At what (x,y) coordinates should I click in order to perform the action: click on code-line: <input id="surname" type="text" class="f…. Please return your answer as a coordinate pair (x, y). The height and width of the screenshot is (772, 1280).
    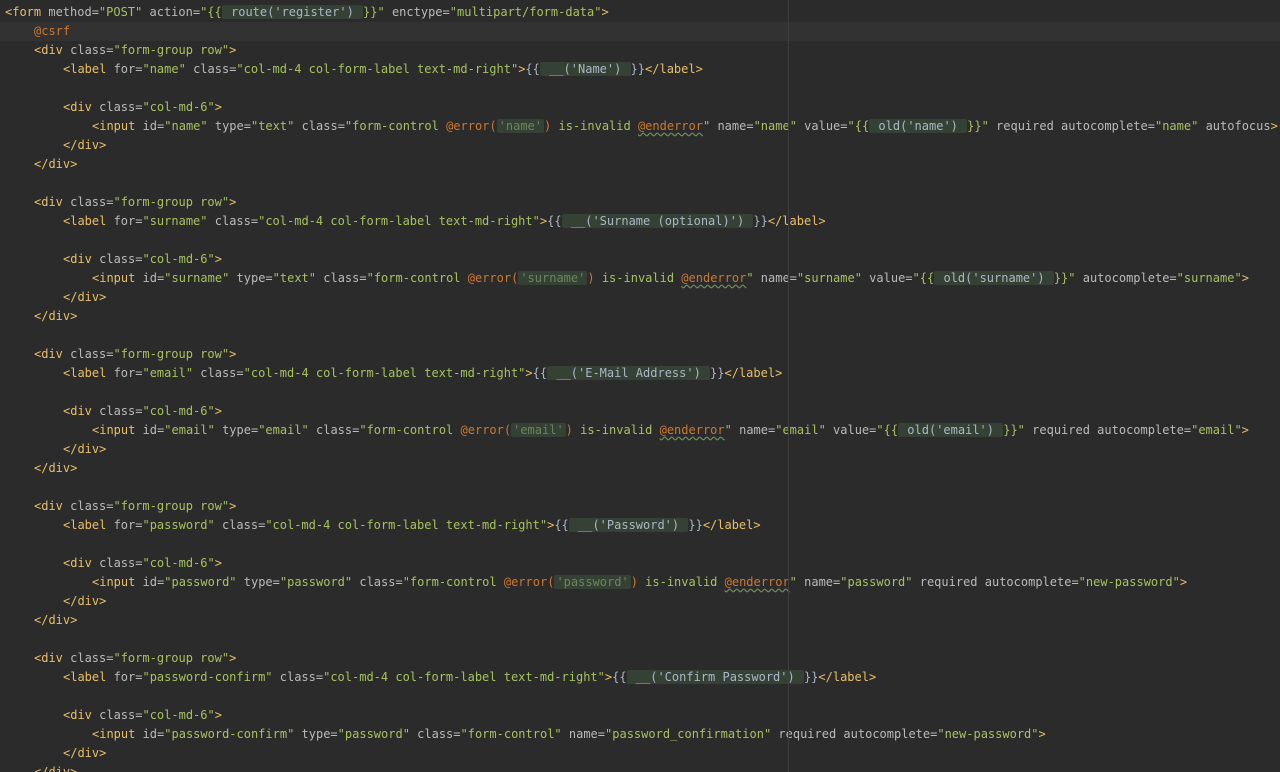
    Looking at the image, I should click on (640, 278).